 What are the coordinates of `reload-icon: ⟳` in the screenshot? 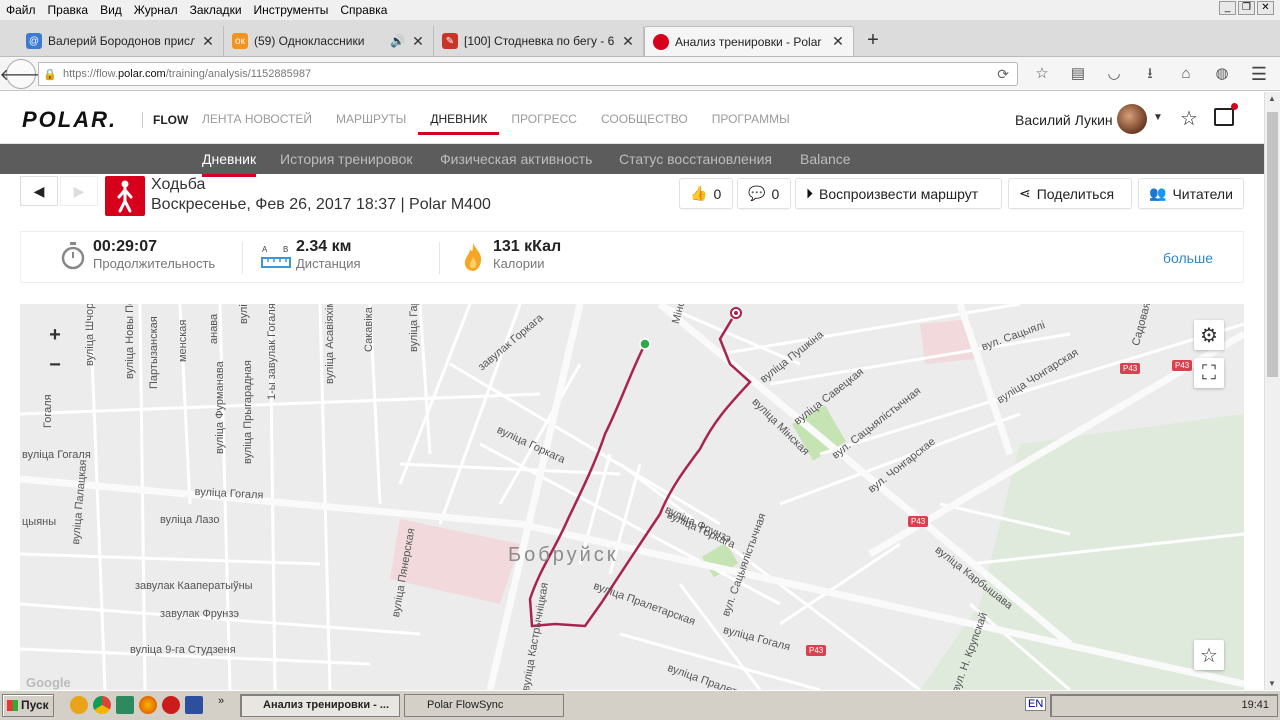 It's located at (1003, 74).